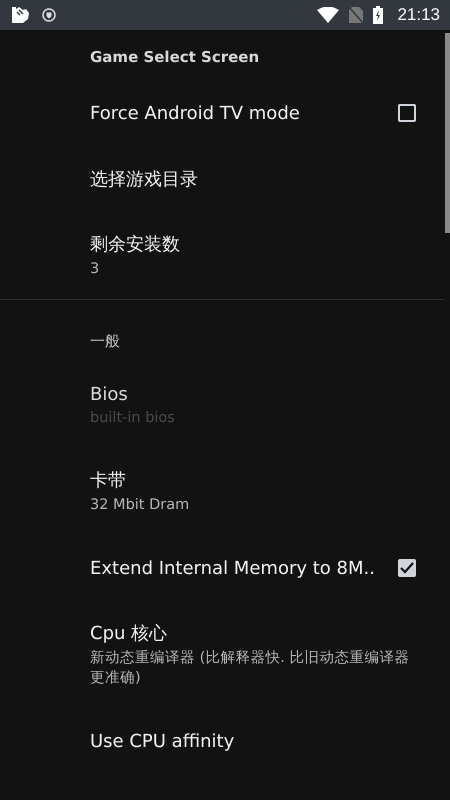 The width and height of the screenshot is (450, 800). What do you see at coordinates (109, 394) in the screenshot?
I see `setting-title: Bios` at bounding box center [109, 394].